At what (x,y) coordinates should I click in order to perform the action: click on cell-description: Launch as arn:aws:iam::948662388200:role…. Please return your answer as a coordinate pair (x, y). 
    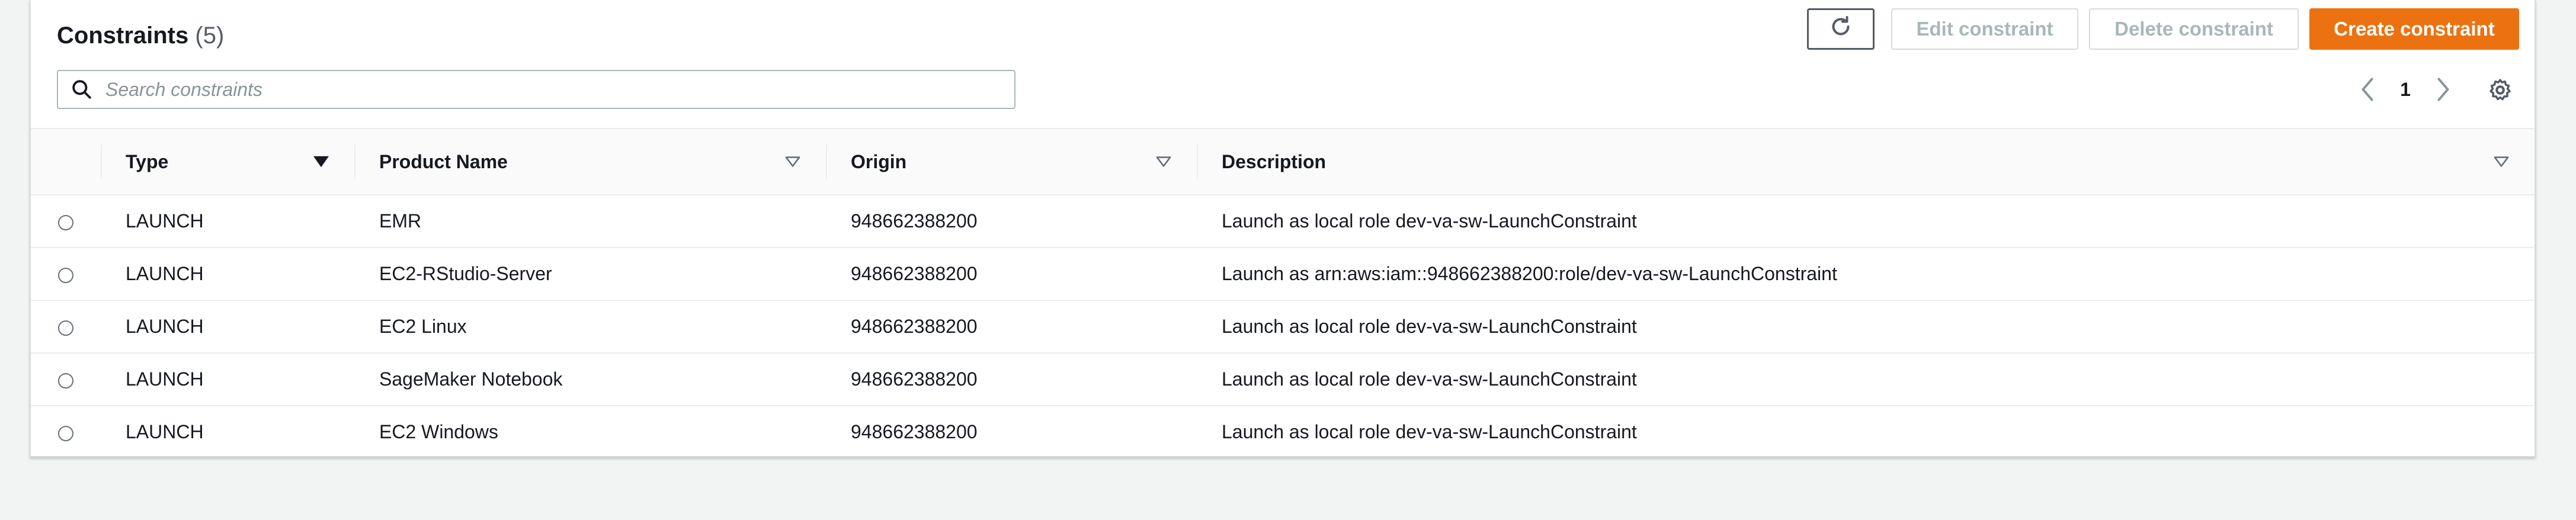
    Looking at the image, I should click on (1866, 274).